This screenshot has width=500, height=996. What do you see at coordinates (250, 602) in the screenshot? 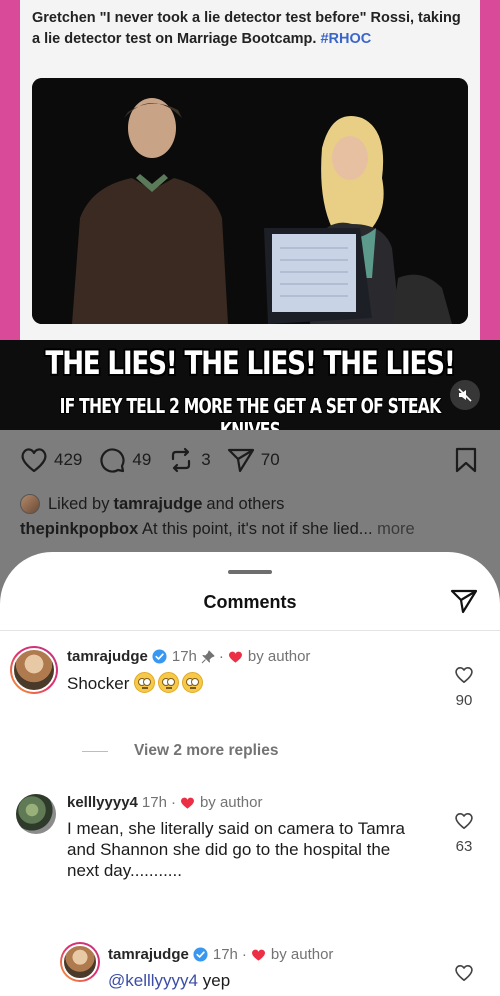
I see `sheet-title: Comments` at bounding box center [250, 602].